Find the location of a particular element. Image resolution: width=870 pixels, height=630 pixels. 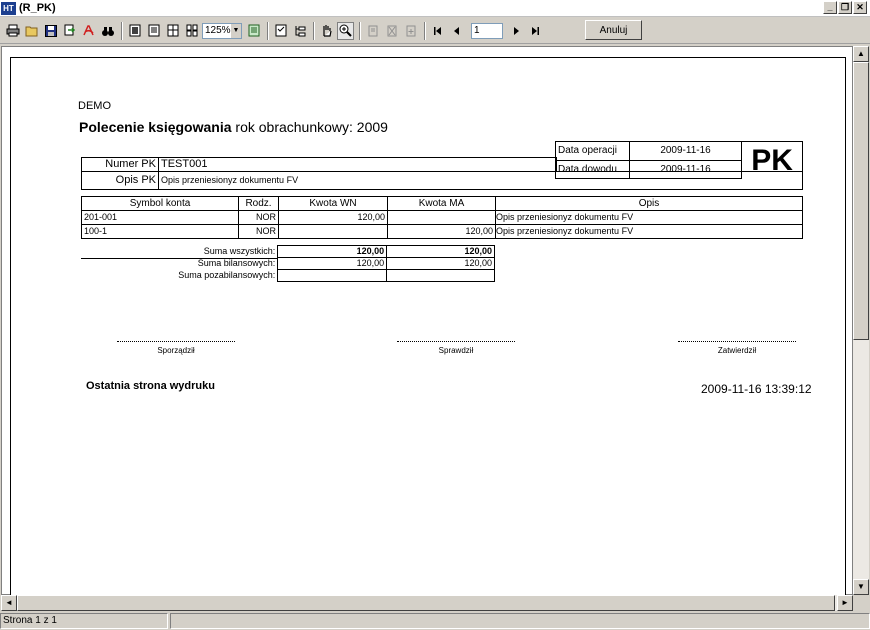

delete-page-icon is located at coordinates (391, 31).